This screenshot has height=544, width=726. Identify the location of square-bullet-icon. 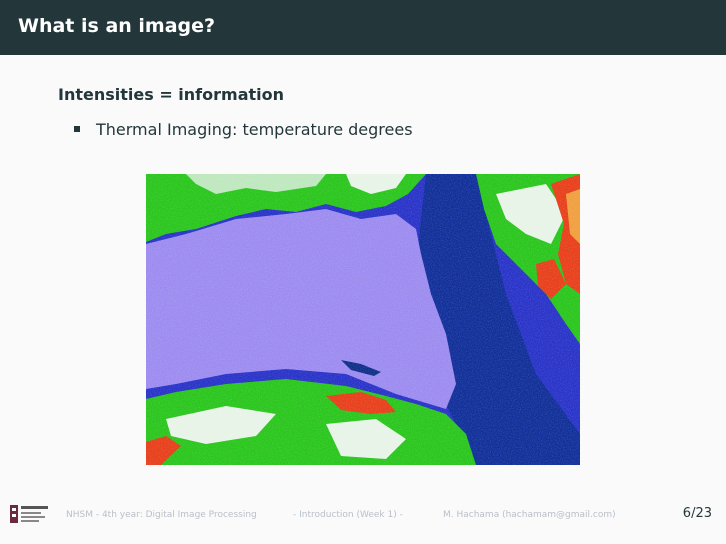
(77, 128).